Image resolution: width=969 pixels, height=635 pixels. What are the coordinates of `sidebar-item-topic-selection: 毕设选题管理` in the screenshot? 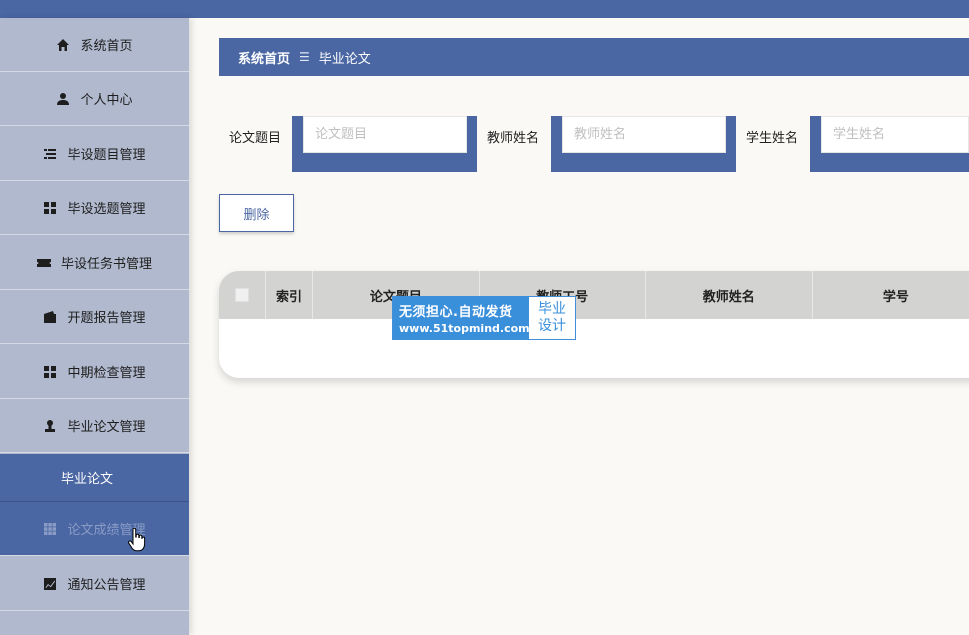 It's located at (94, 208).